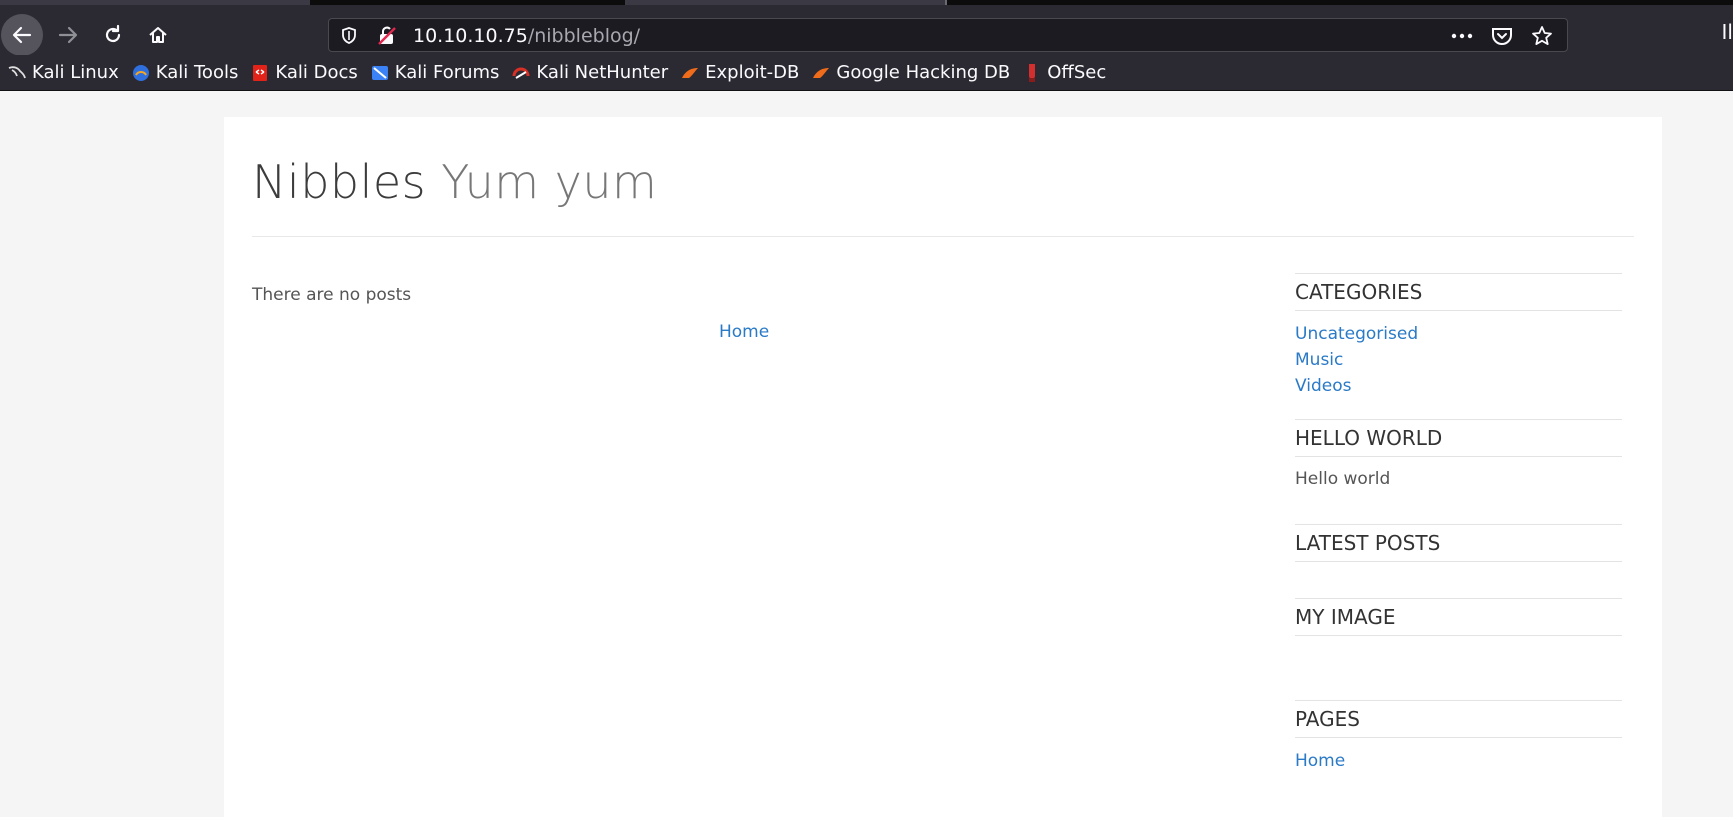  I want to click on kali-tools-icon, so click(141, 73).